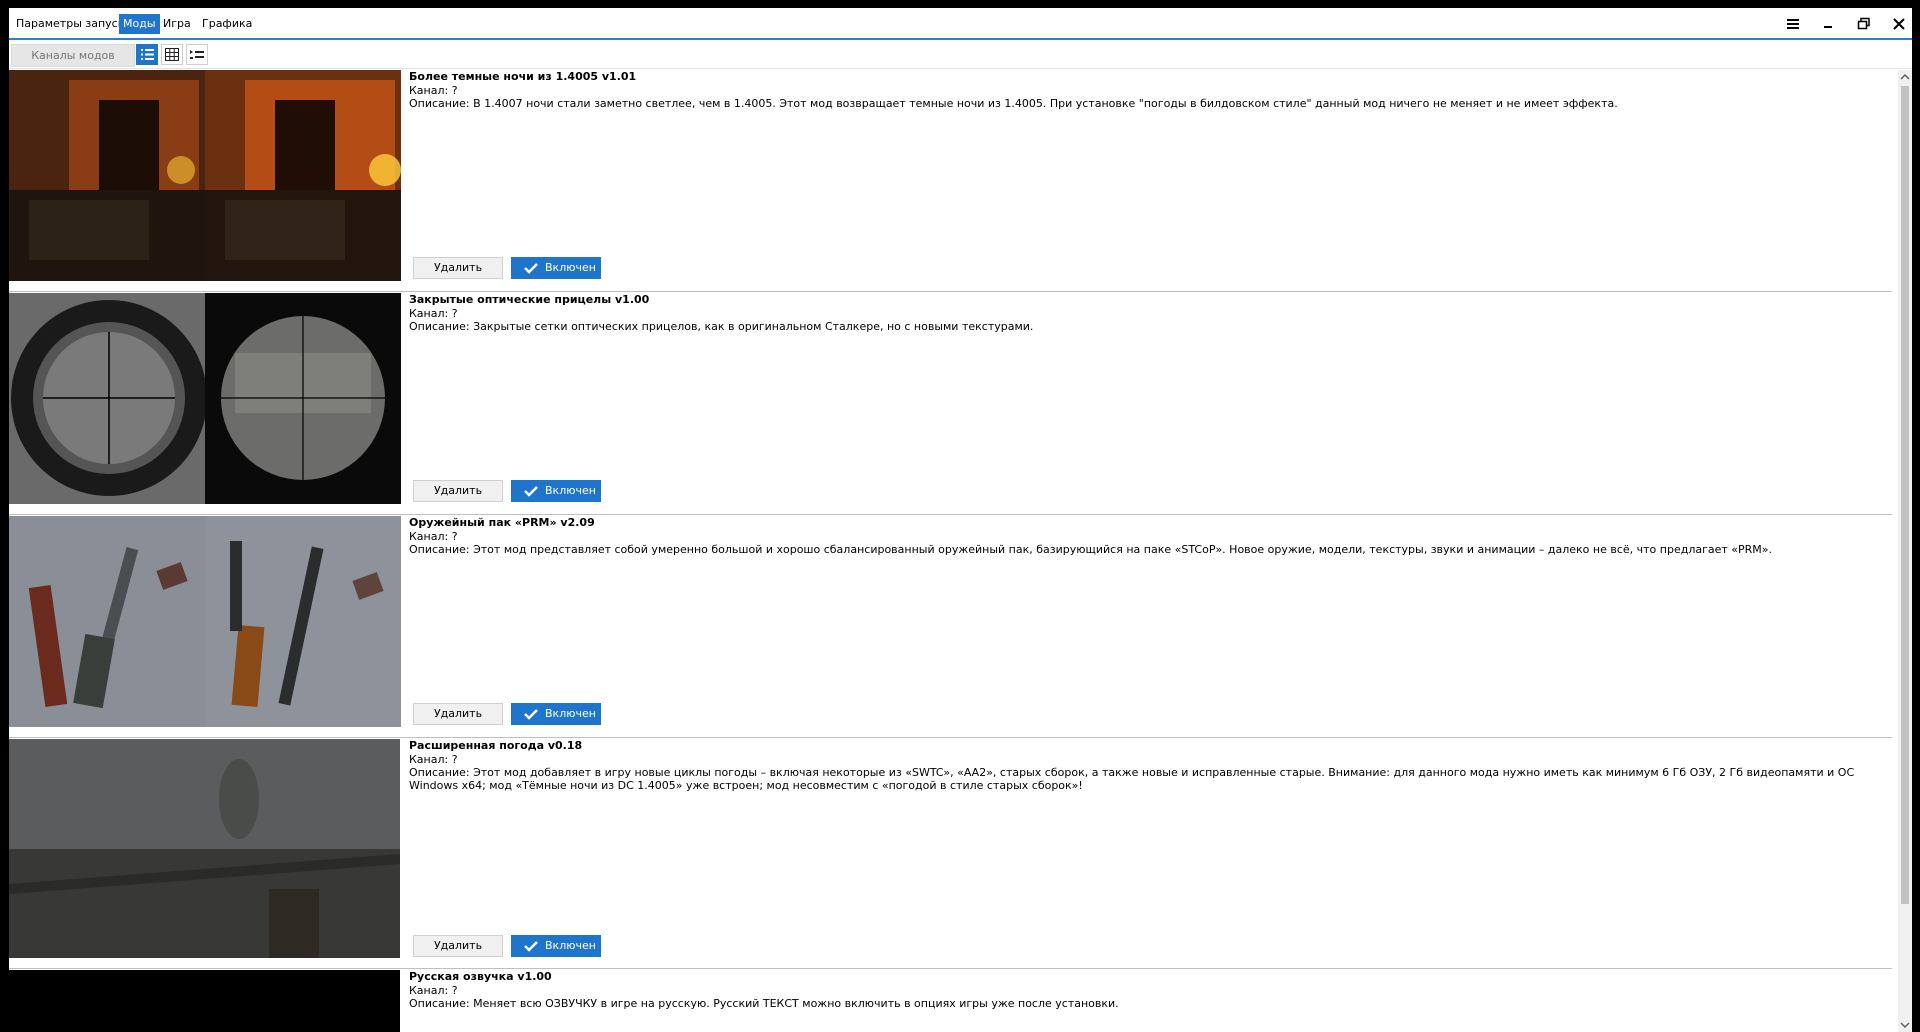  Describe the element at coordinates (1899, 24) in the screenshot. I see `close-icon` at that location.